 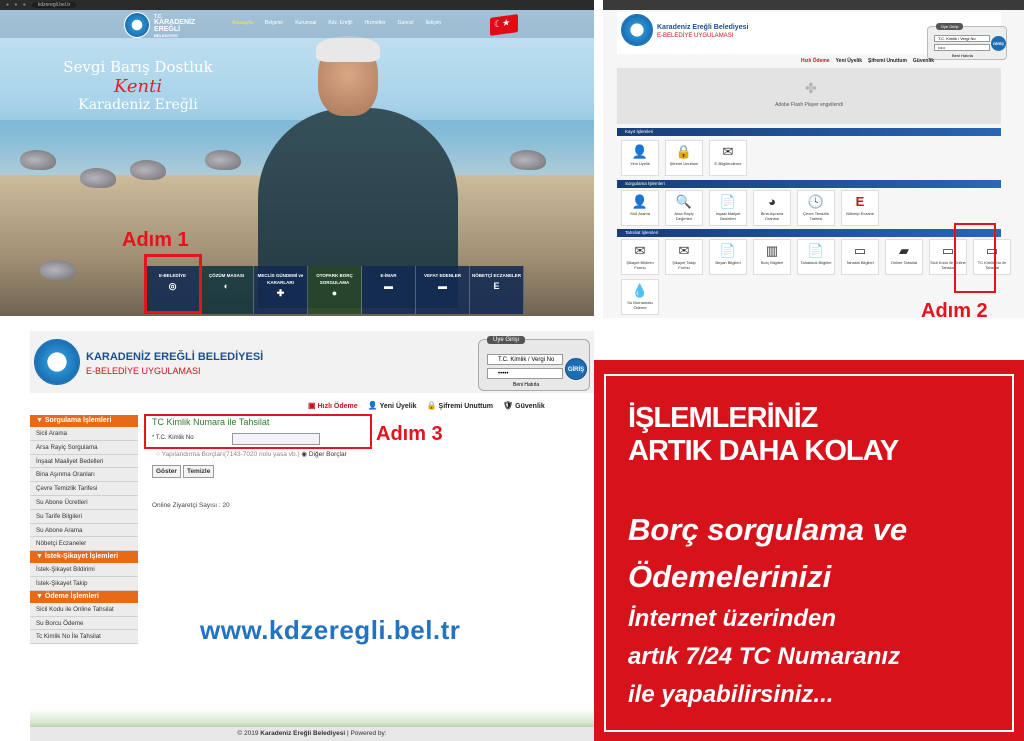 What do you see at coordinates (84, 475) in the screenshot?
I see `sidebar-item: Bina Aşınma Oranları` at bounding box center [84, 475].